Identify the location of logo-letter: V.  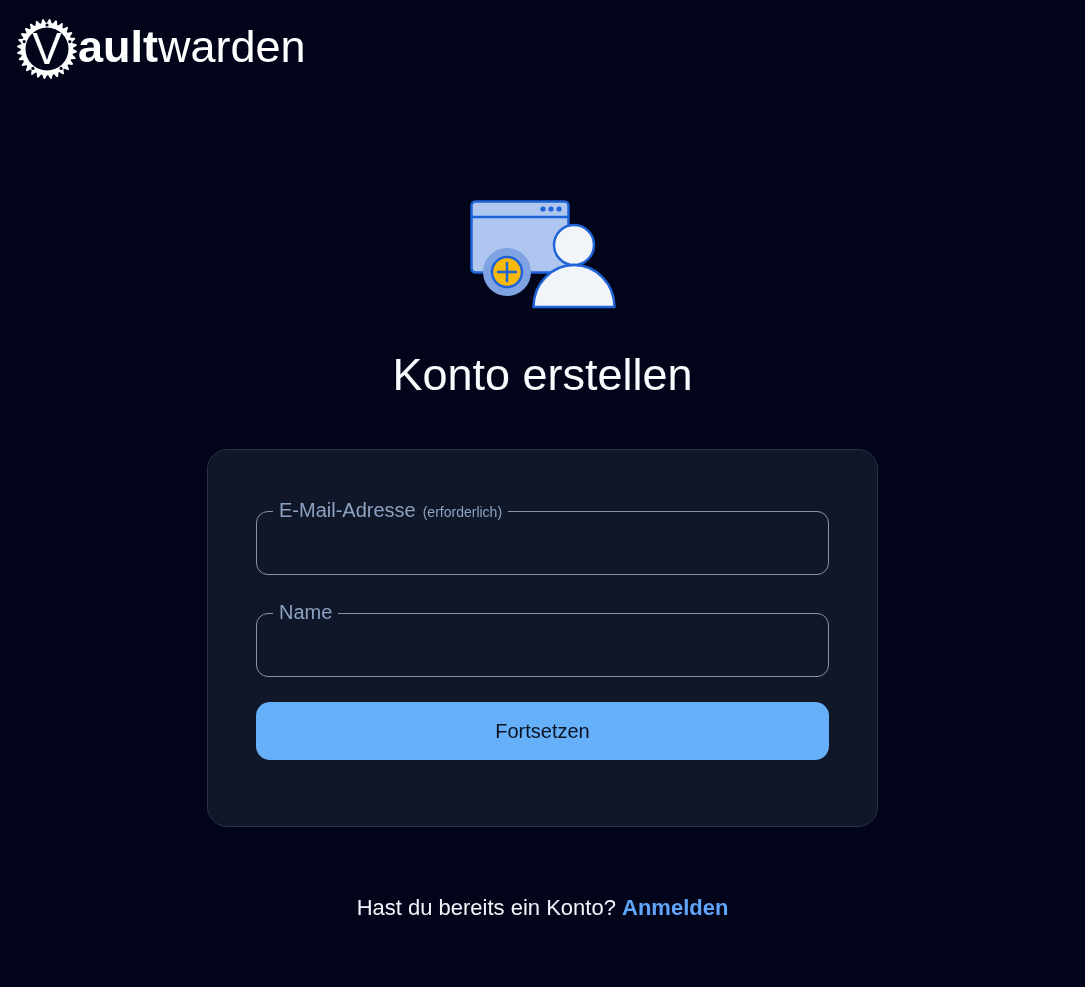
(47, 48).